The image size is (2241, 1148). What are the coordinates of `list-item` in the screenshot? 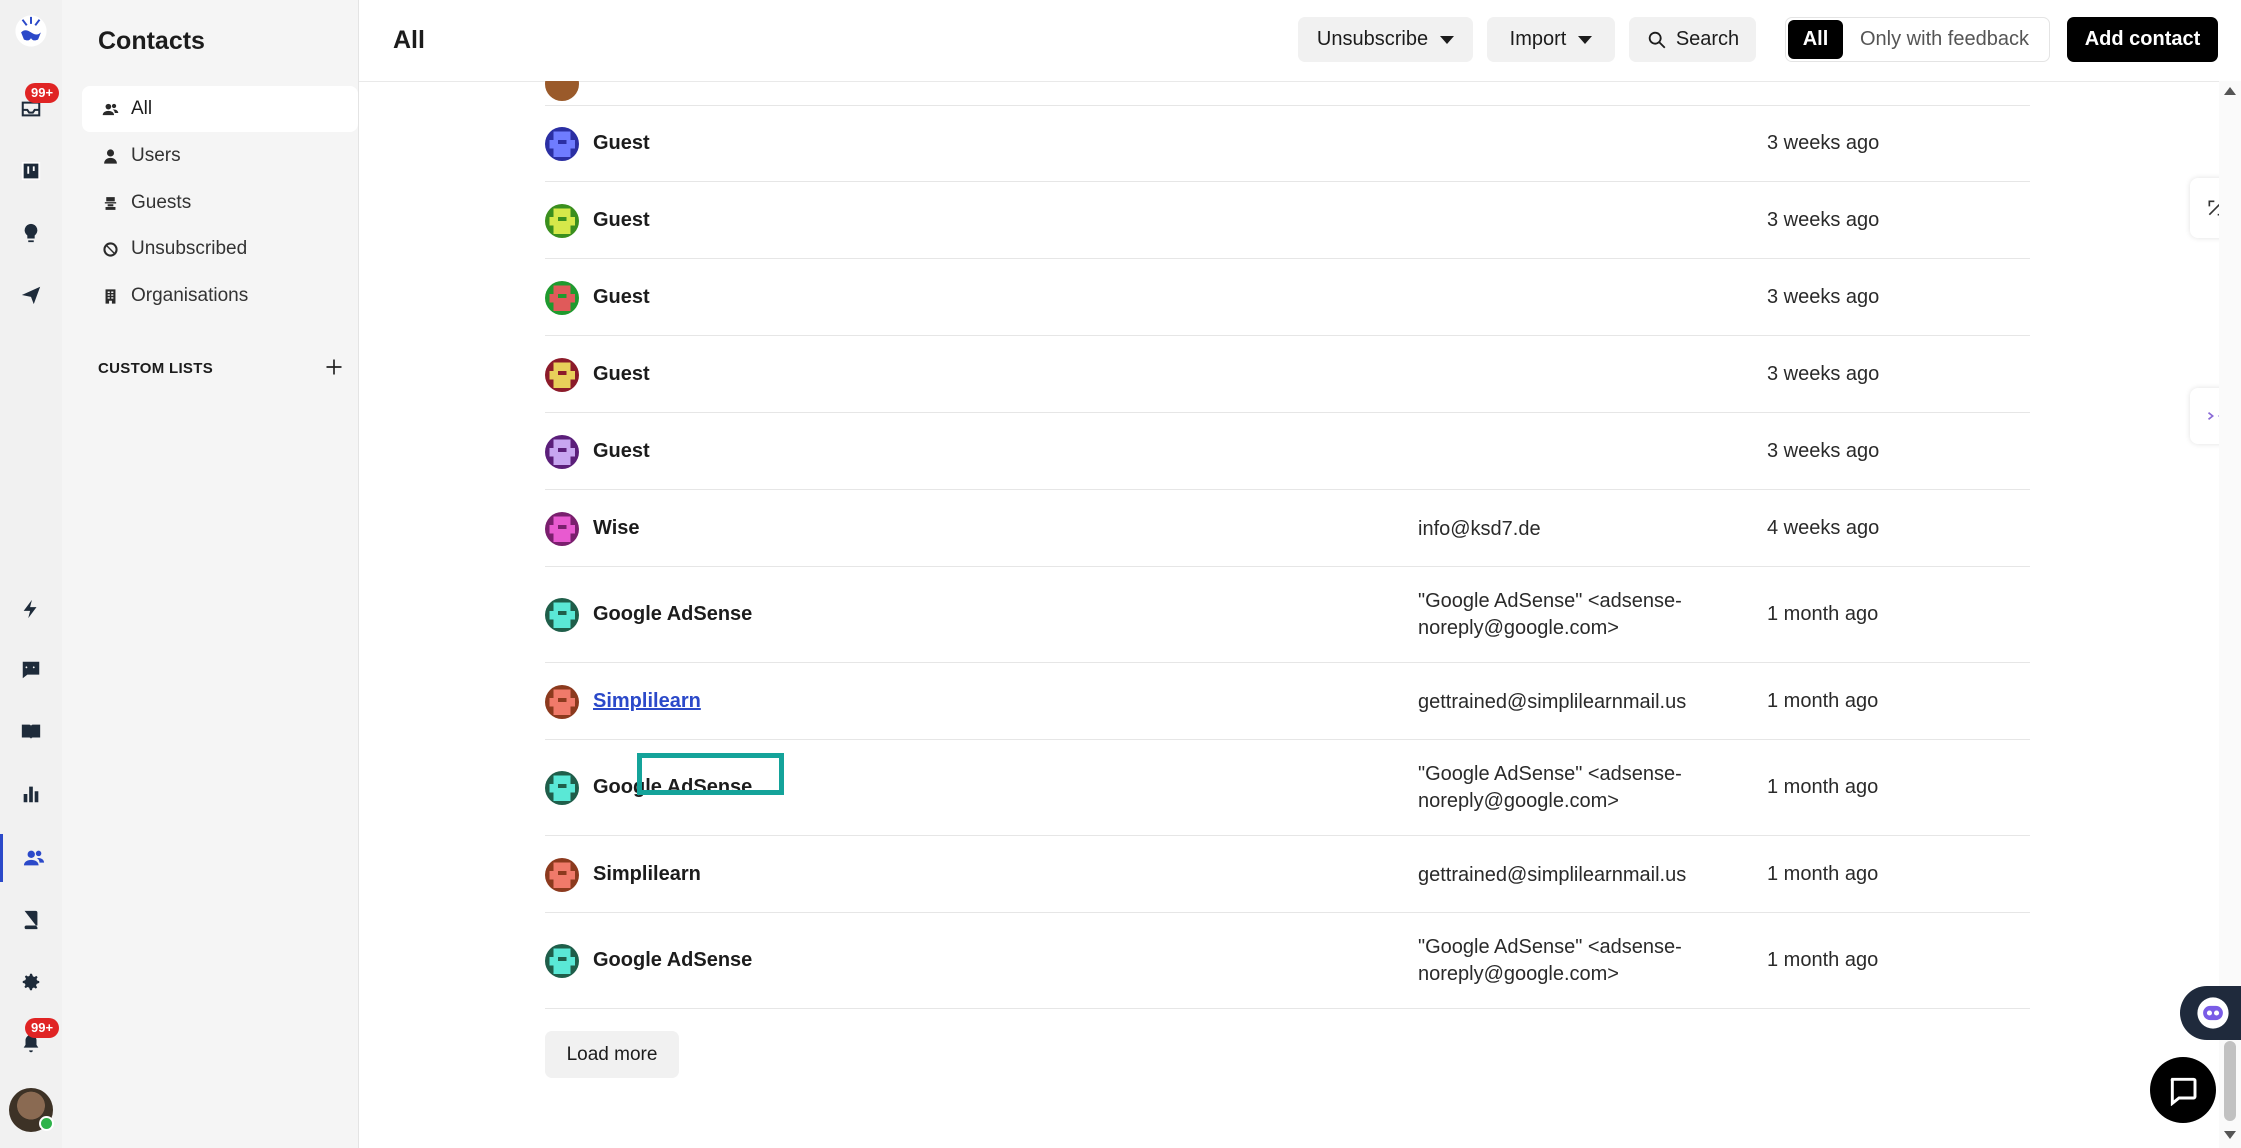 It's located at (1287, 93).